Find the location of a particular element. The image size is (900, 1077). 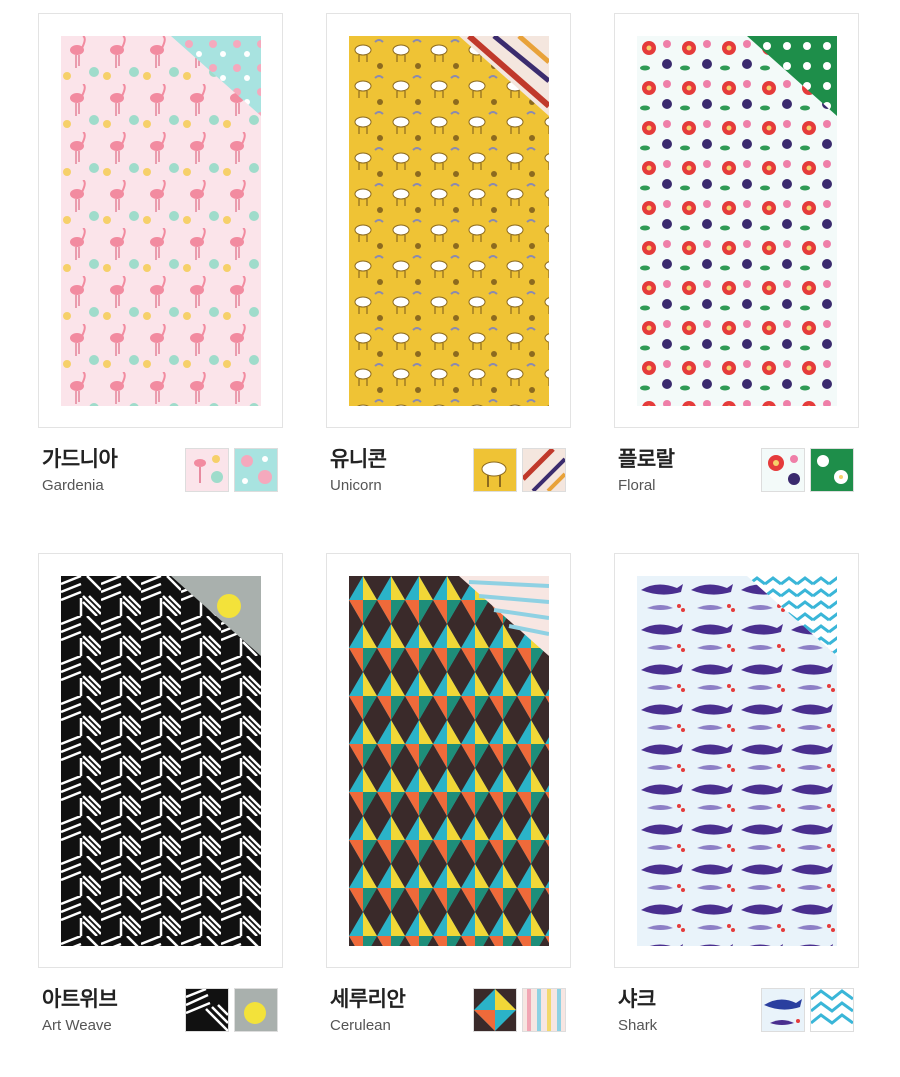

product-name-korean: 아트위브 is located at coordinates (80, 999).